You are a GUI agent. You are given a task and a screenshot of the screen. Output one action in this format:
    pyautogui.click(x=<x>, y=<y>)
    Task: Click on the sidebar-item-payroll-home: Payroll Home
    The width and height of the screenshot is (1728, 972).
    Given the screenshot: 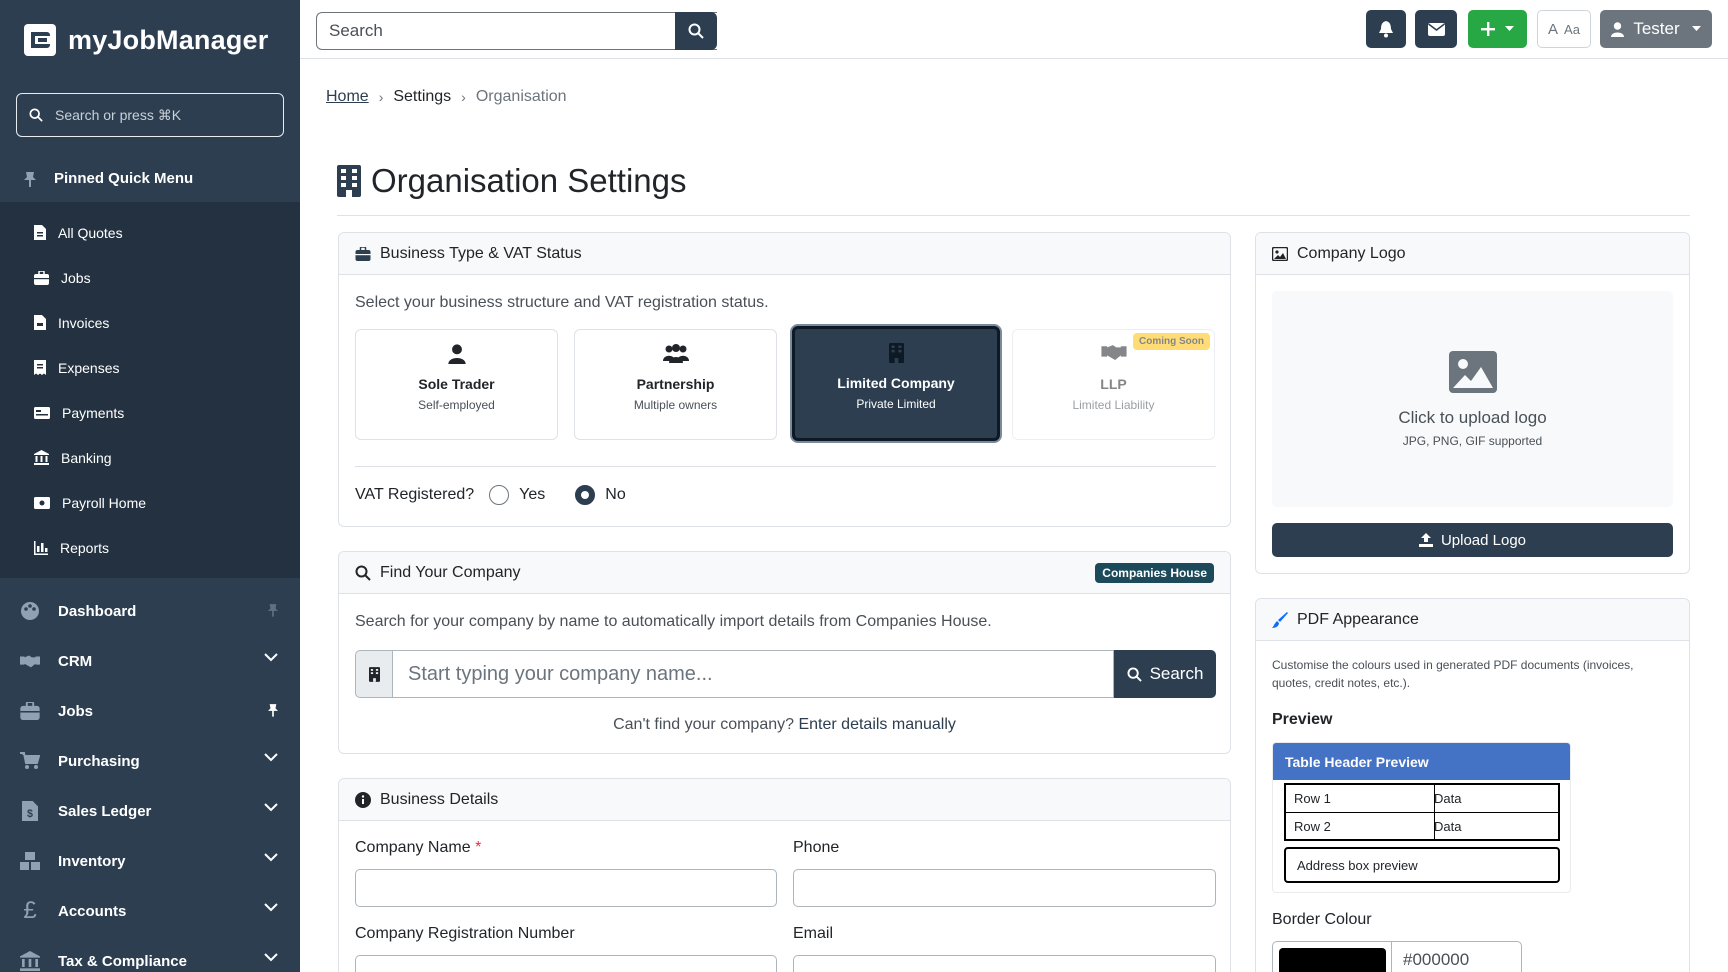 What is the action you would take?
    pyautogui.click(x=150, y=502)
    